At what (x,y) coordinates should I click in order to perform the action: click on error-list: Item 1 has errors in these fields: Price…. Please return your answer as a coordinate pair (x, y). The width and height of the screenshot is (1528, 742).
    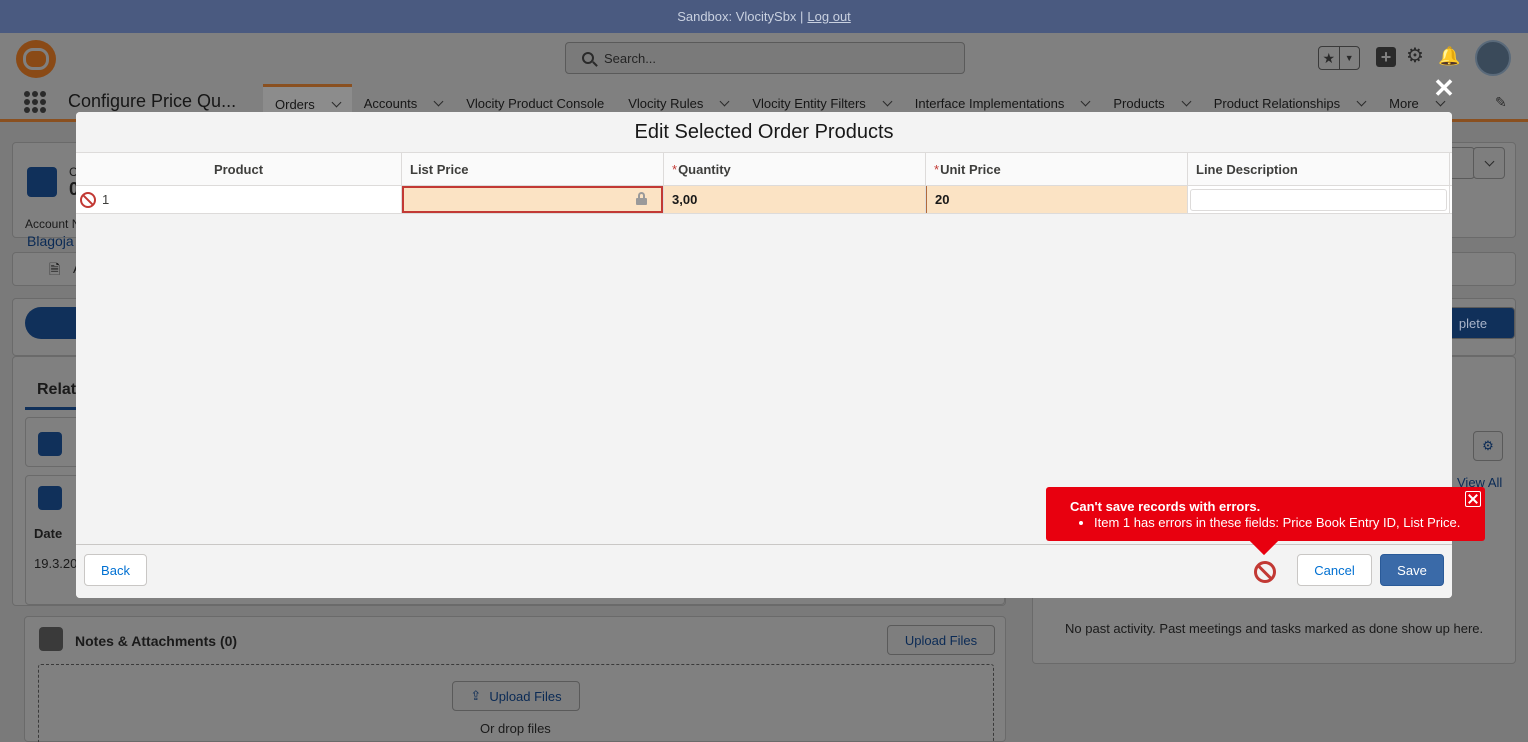
    Looking at the image, I should click on (1289, 522).